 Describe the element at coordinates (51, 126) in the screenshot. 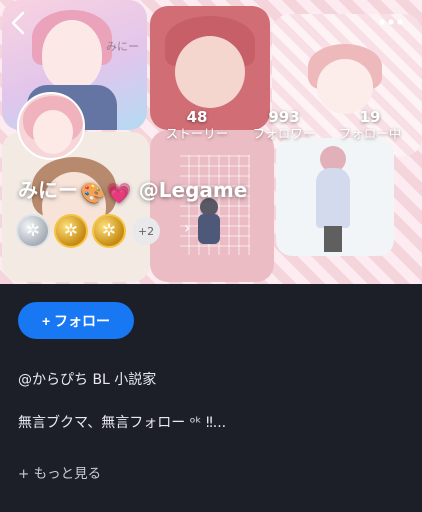

I see `avatar` at that location.